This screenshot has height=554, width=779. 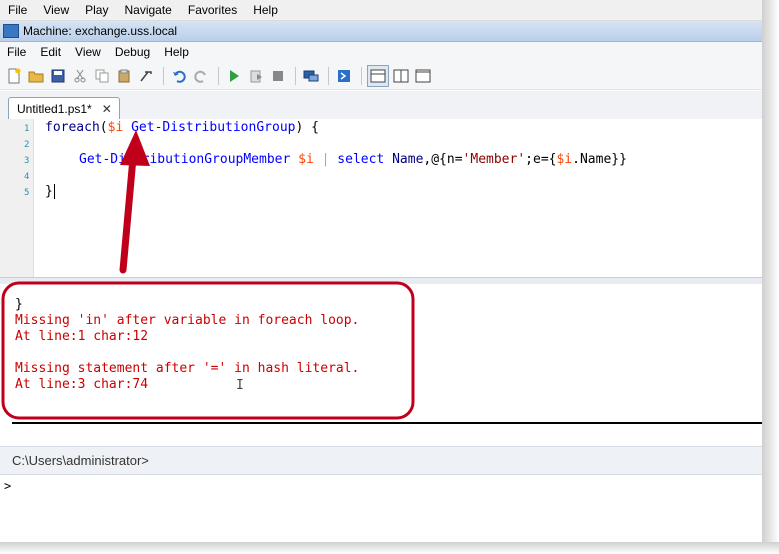 I want to click on host-menu-favorites: Favorites, so click(x=212, y=10).